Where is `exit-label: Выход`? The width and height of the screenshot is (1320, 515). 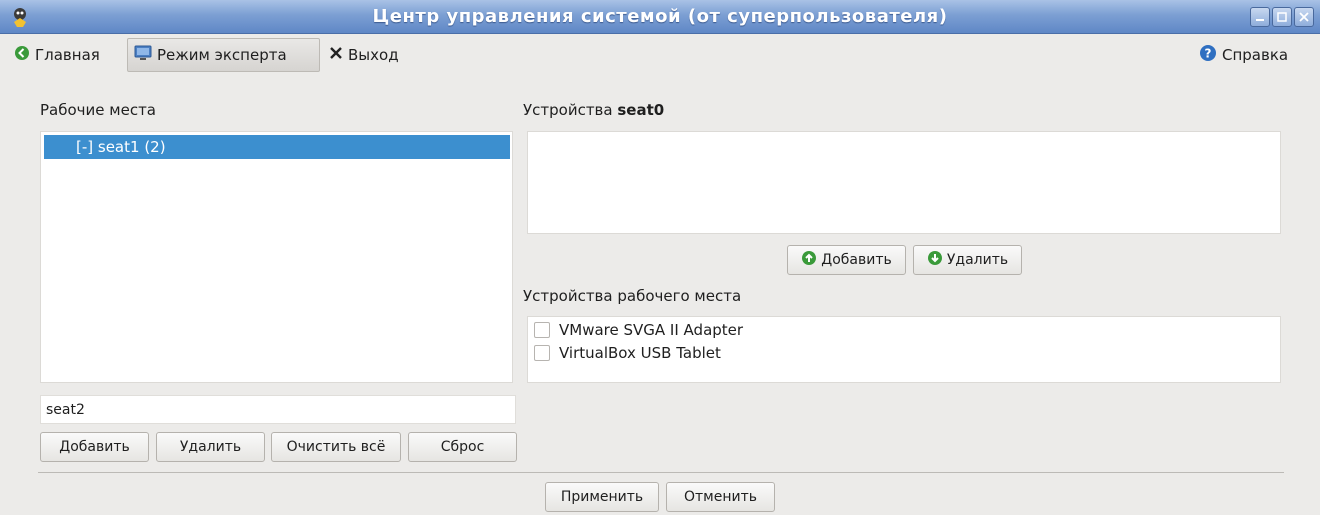 exit-label: Выход is located at coordinates (373, 55).